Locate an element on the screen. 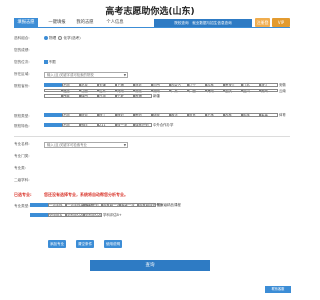  feature-option: 中外合作办学 is located at coordinates (153, 126).